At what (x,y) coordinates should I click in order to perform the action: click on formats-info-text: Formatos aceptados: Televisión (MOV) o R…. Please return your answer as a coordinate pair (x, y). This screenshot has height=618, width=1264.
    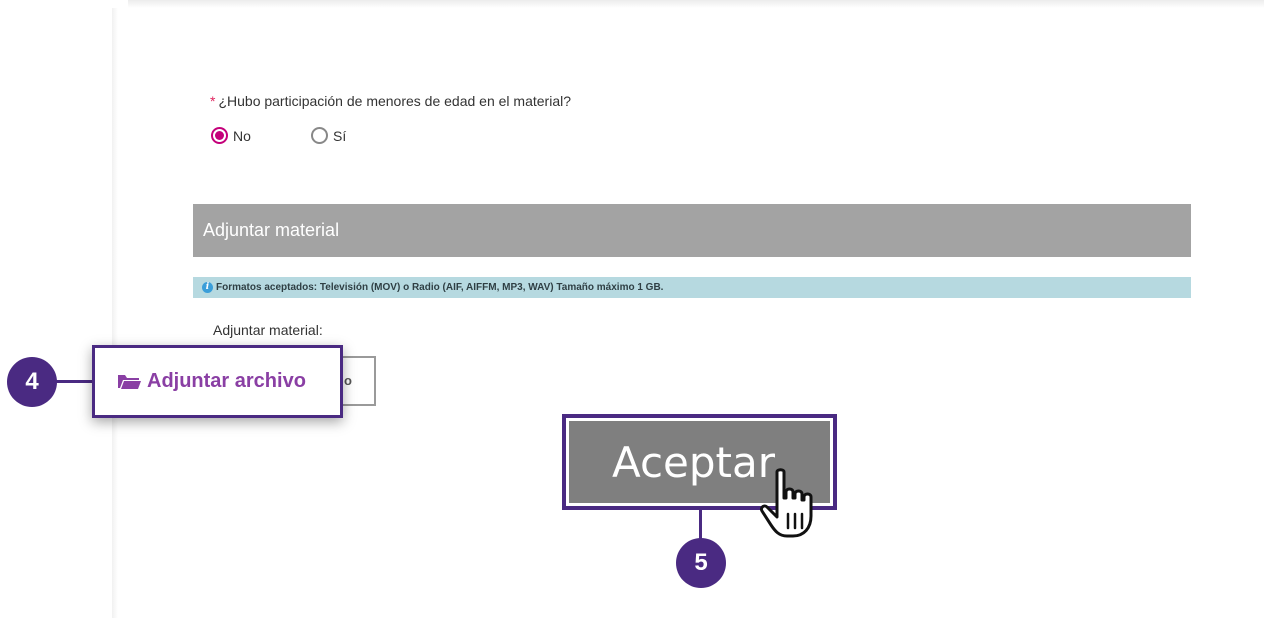
    Looking at the image, I should click on (440, 287).